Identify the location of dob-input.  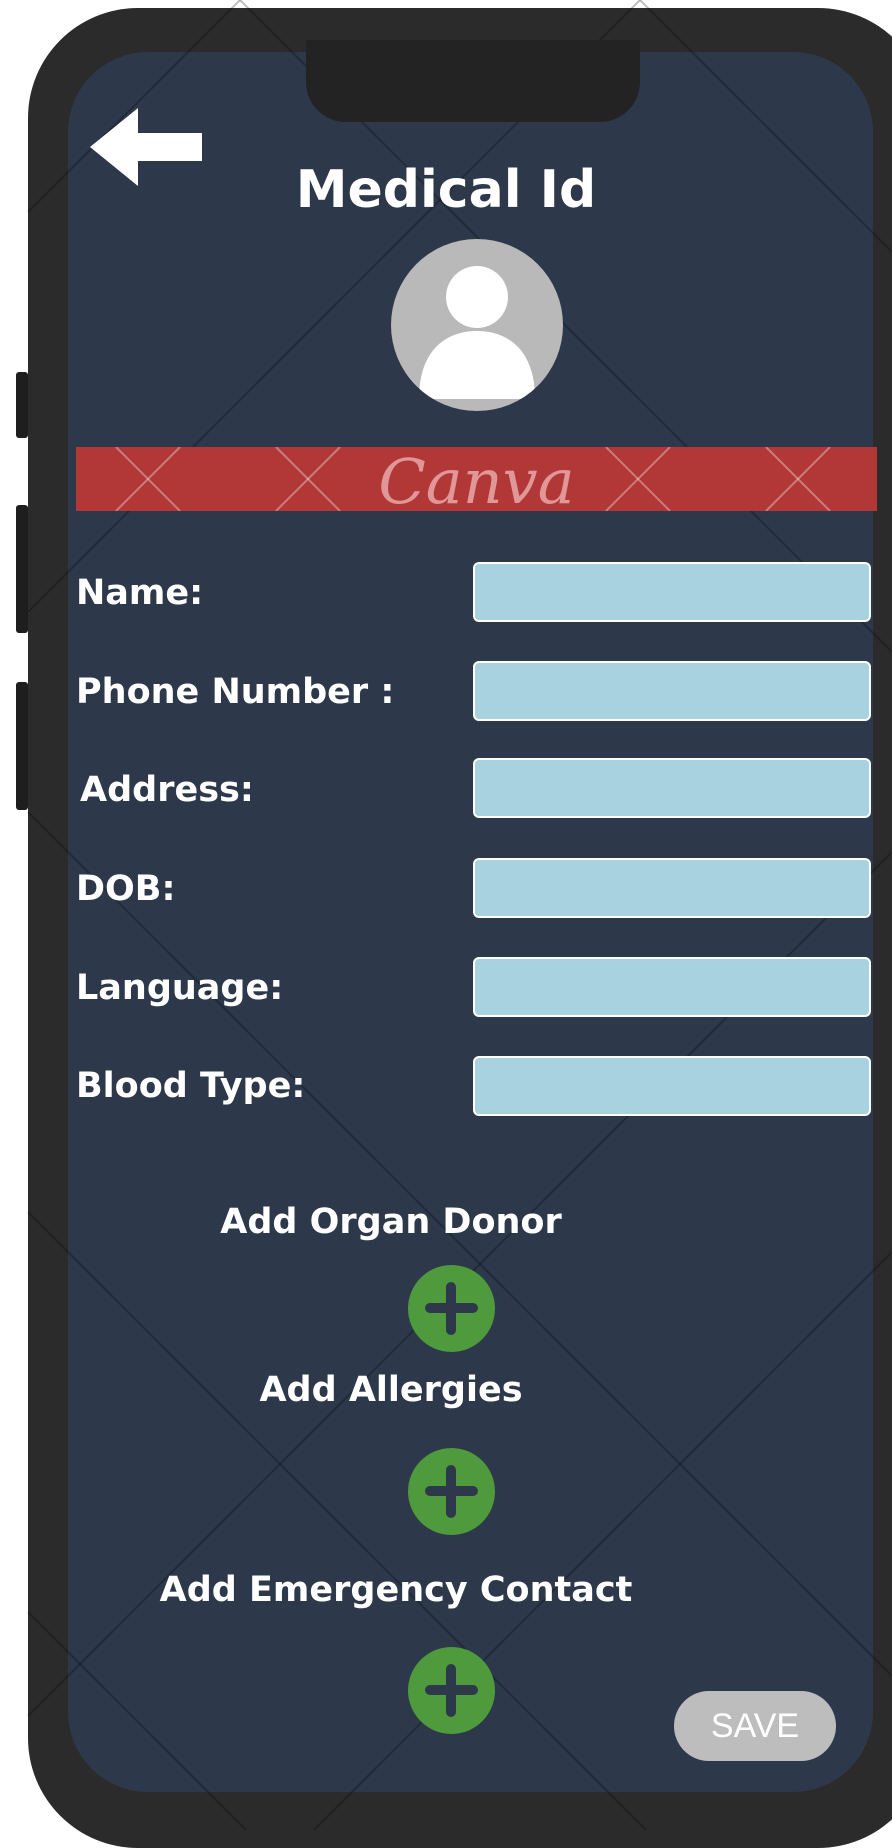
(672, 888).